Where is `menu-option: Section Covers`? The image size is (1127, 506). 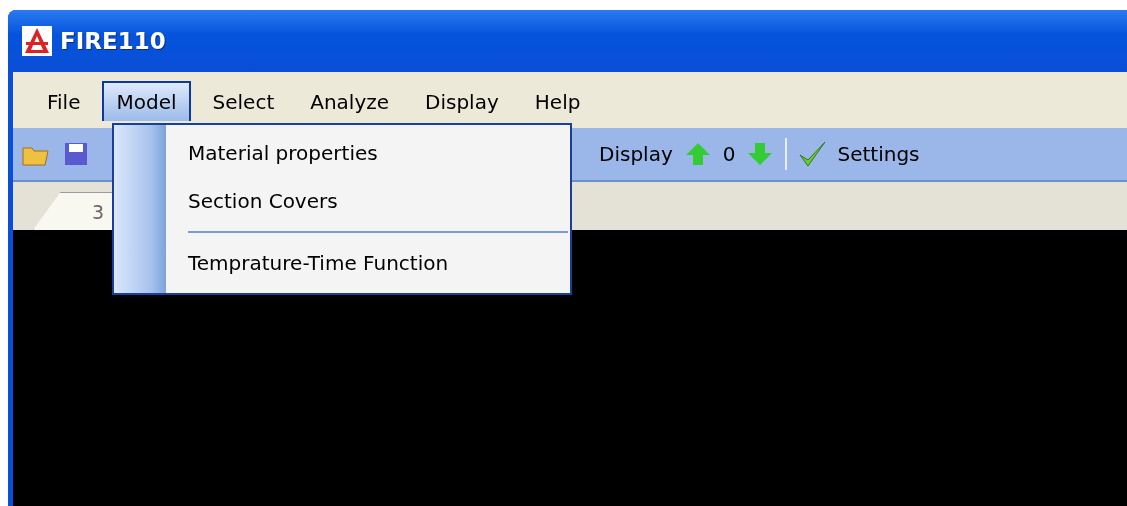
menu-option: Section Covers is located at coordinates (378, 201).